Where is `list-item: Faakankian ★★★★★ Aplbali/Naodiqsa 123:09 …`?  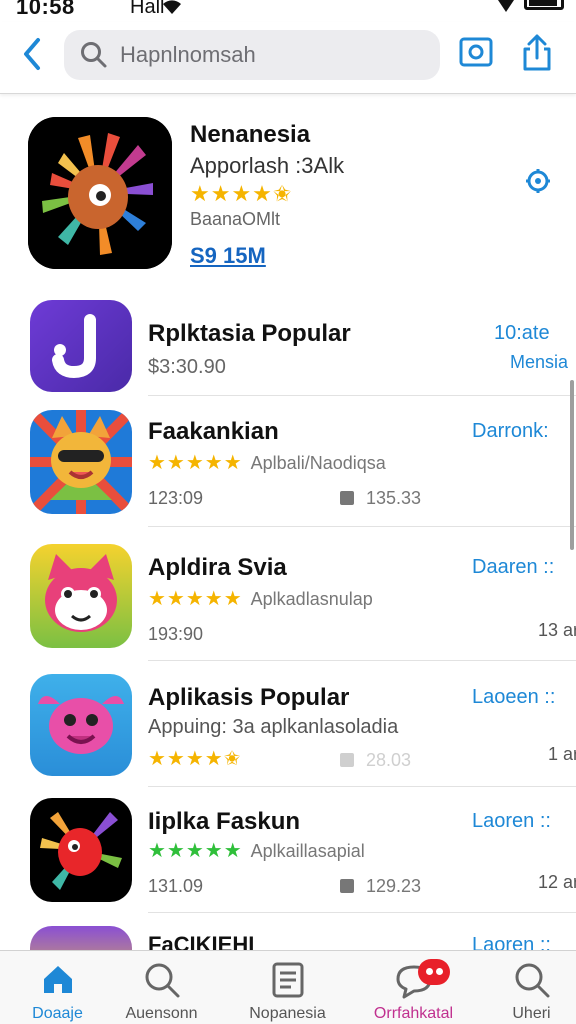
list-item: Faakankian ★★★★★ Aplbali/Naodiqsa 123:09 … is located at coordinates (288, 465).